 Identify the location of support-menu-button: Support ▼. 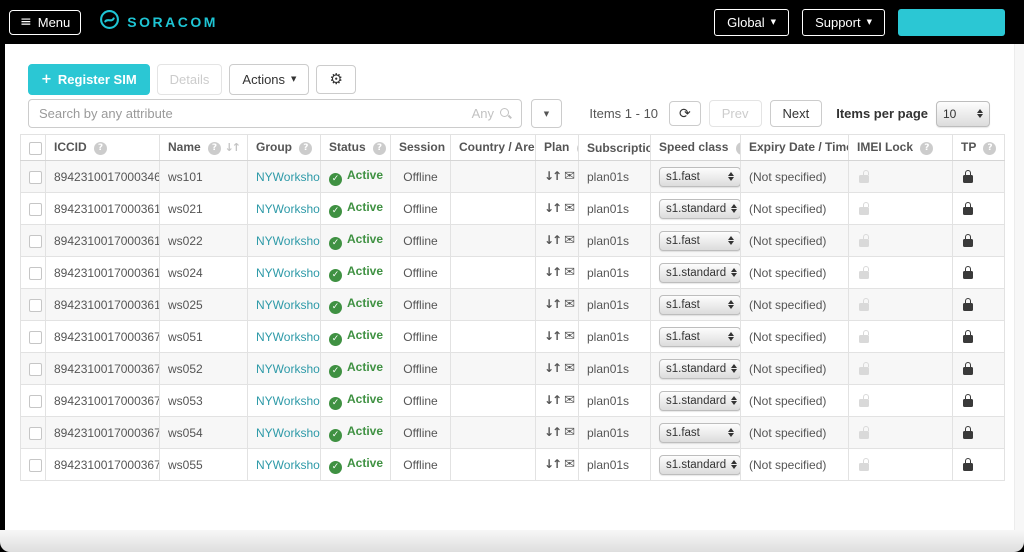
(843, 22).